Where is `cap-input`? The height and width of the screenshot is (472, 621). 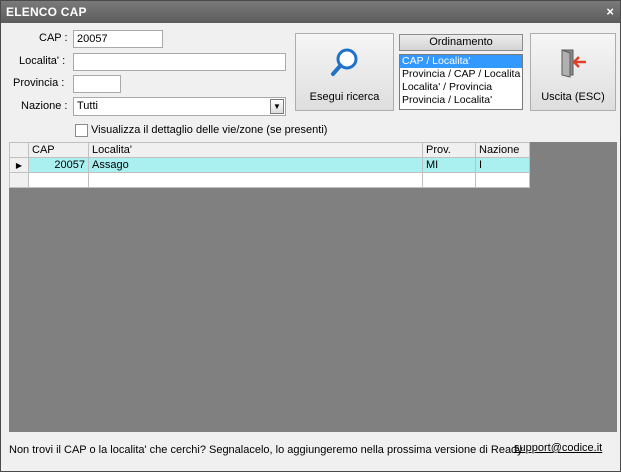 cap-input is located at coordinates (118, 39).